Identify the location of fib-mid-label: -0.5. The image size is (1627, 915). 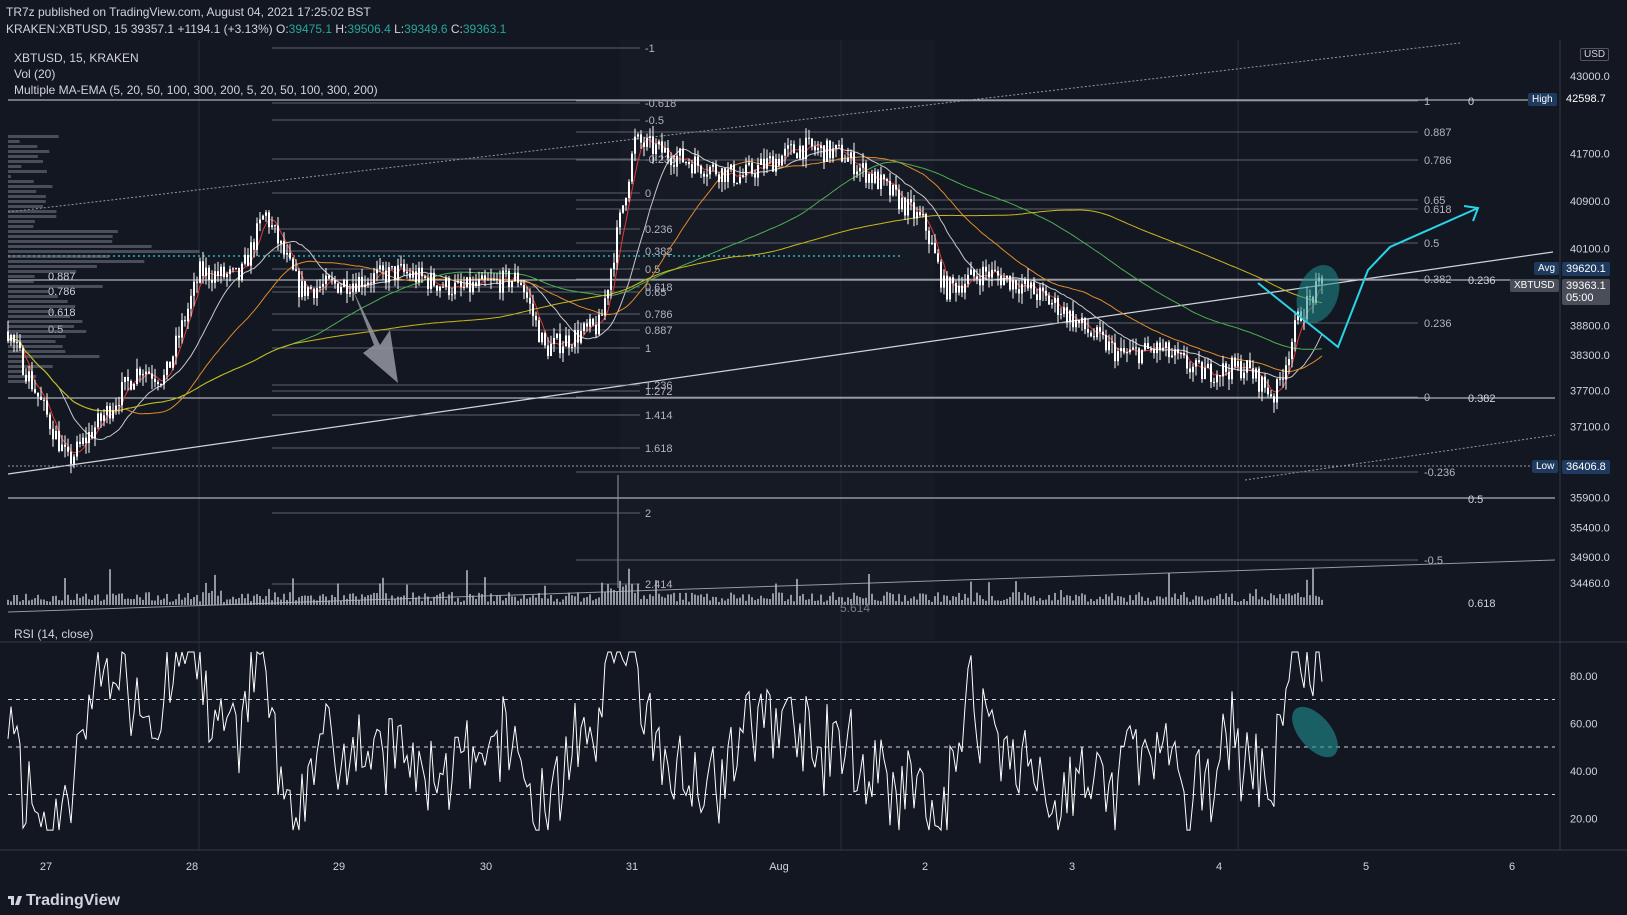
(654, 121).